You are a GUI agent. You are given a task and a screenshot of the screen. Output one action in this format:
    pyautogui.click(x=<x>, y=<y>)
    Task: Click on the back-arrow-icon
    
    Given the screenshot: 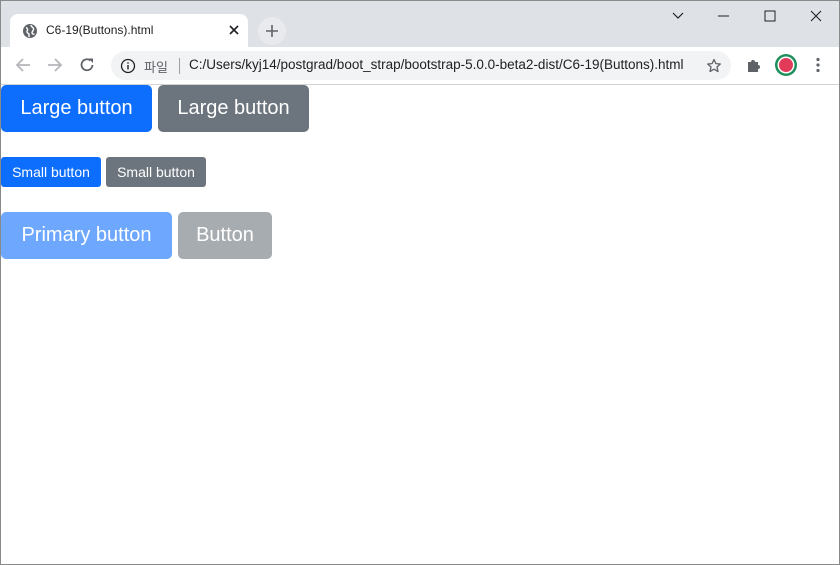 What is the action you would take?
    pyautogui.click(x=23, y=65)
    